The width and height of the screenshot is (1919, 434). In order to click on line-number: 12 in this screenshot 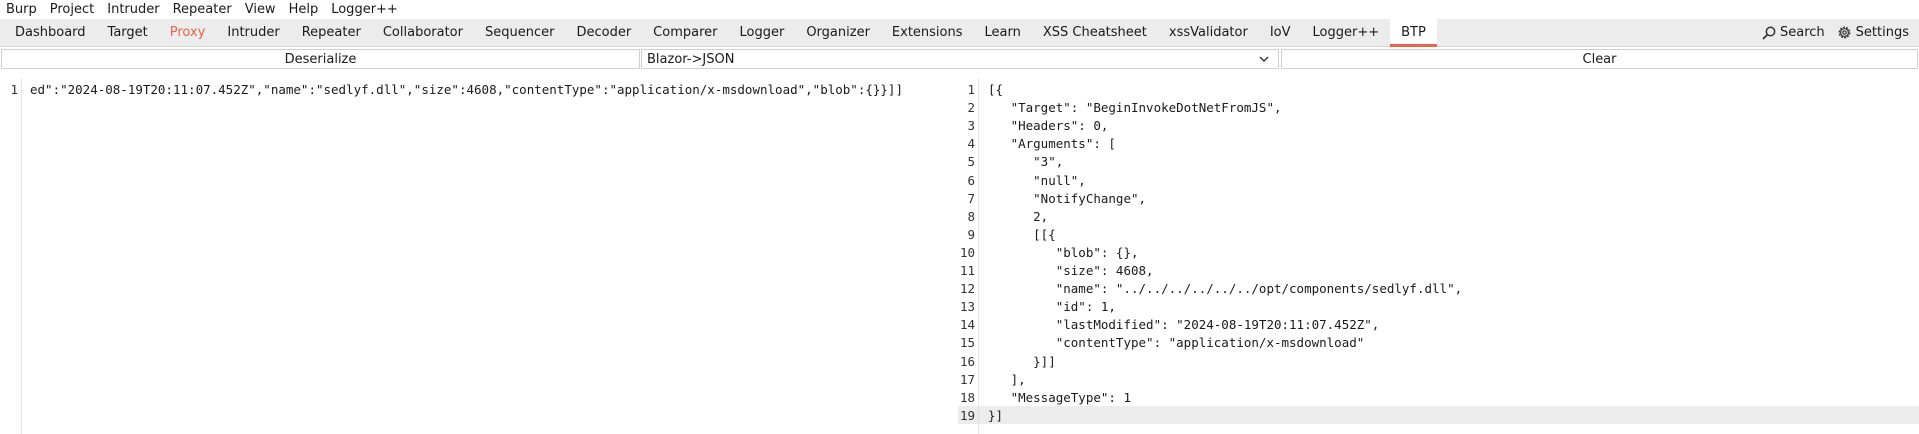, I will do `click(967, 289)`.